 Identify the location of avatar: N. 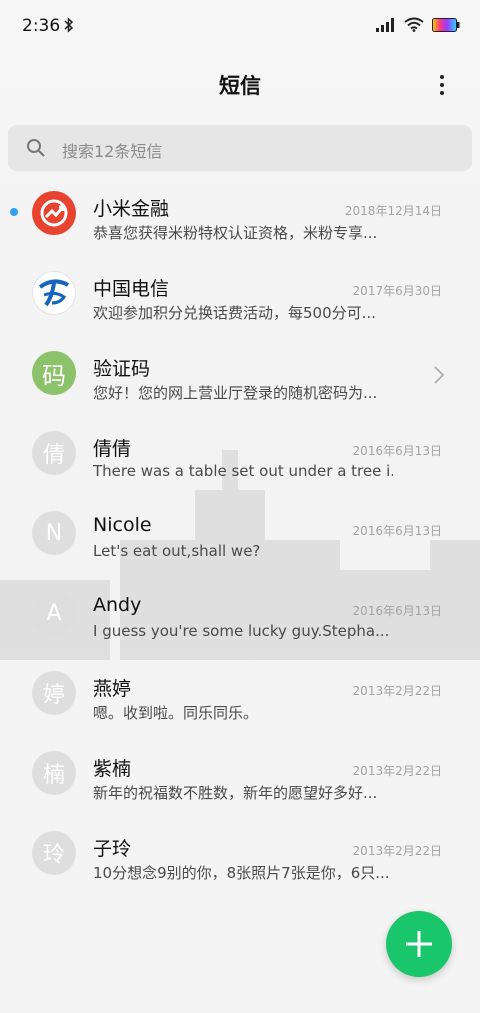
(54, 533).